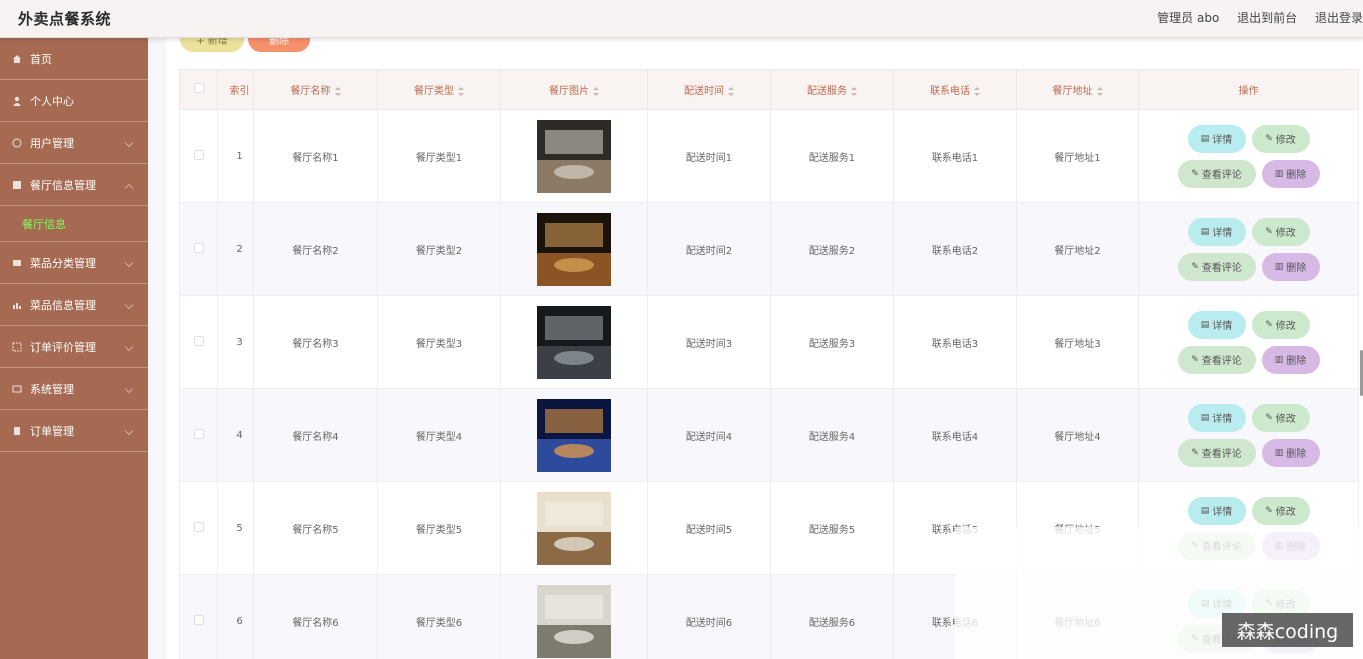 The image size is (1363, 659). I want to click on col-image: 餐厅图片, so click(574, 89).